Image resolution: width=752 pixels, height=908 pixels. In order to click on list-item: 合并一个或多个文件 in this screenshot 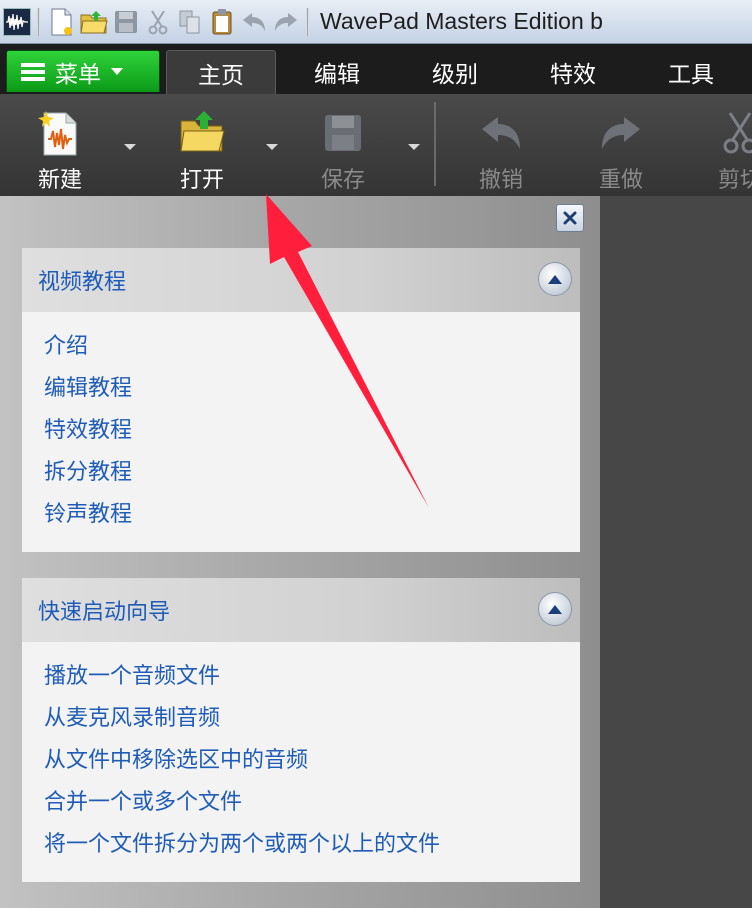, I will do `click(312, 803)`.